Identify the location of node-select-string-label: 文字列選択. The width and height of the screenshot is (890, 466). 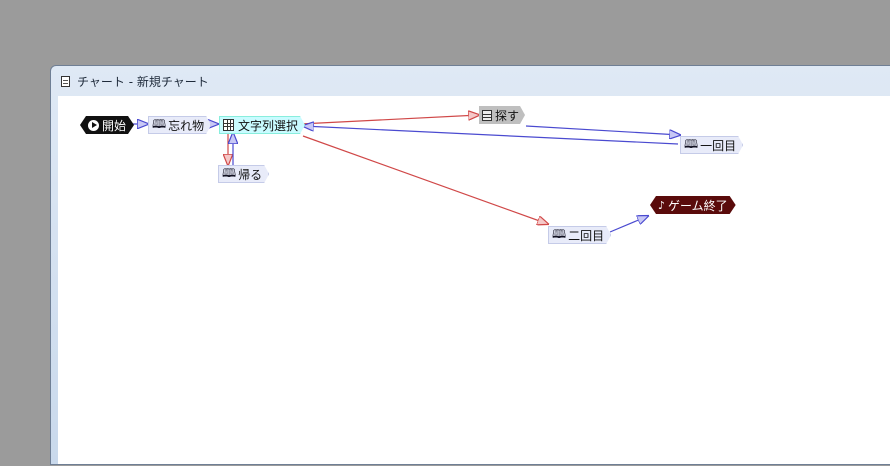
(268, 125).